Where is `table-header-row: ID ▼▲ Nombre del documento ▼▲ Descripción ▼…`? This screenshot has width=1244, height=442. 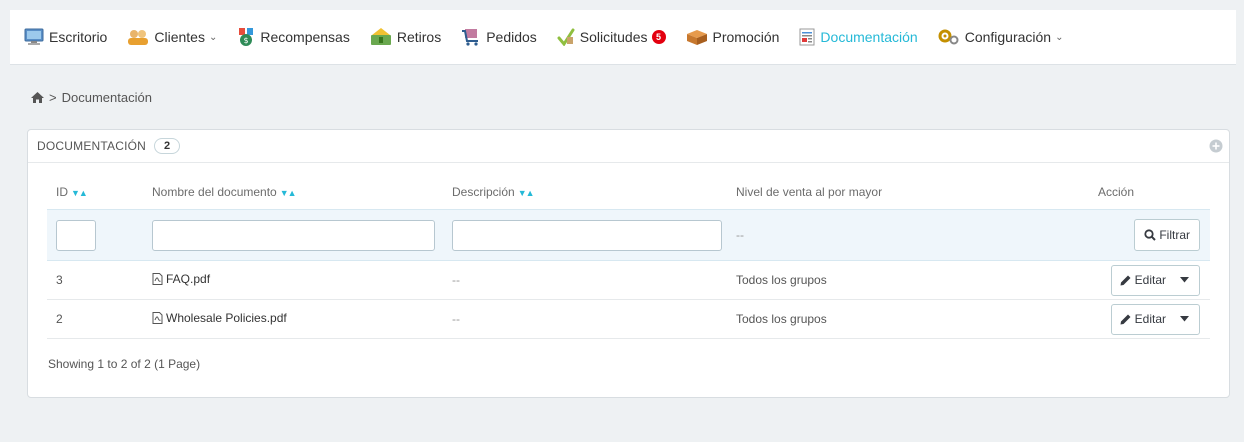 table-header-row: ID ▼▲ Nombre del documento ▼▲ Descripción ▼… is located at coordinates (628, 192).